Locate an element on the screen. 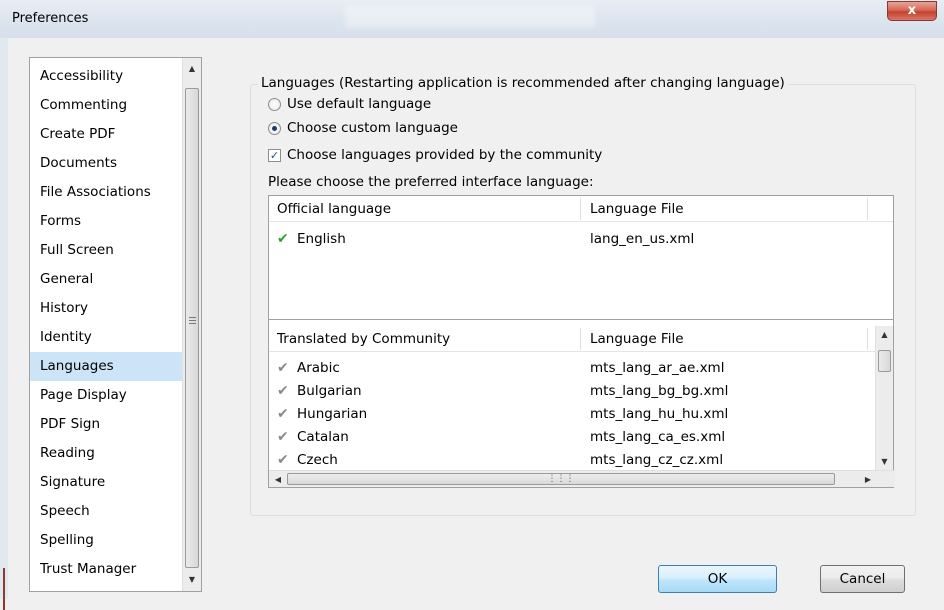 This screenshot has height=610, width=944. language-file: mts_lang_bg_bg.xml is located at coordinates (659, 391).